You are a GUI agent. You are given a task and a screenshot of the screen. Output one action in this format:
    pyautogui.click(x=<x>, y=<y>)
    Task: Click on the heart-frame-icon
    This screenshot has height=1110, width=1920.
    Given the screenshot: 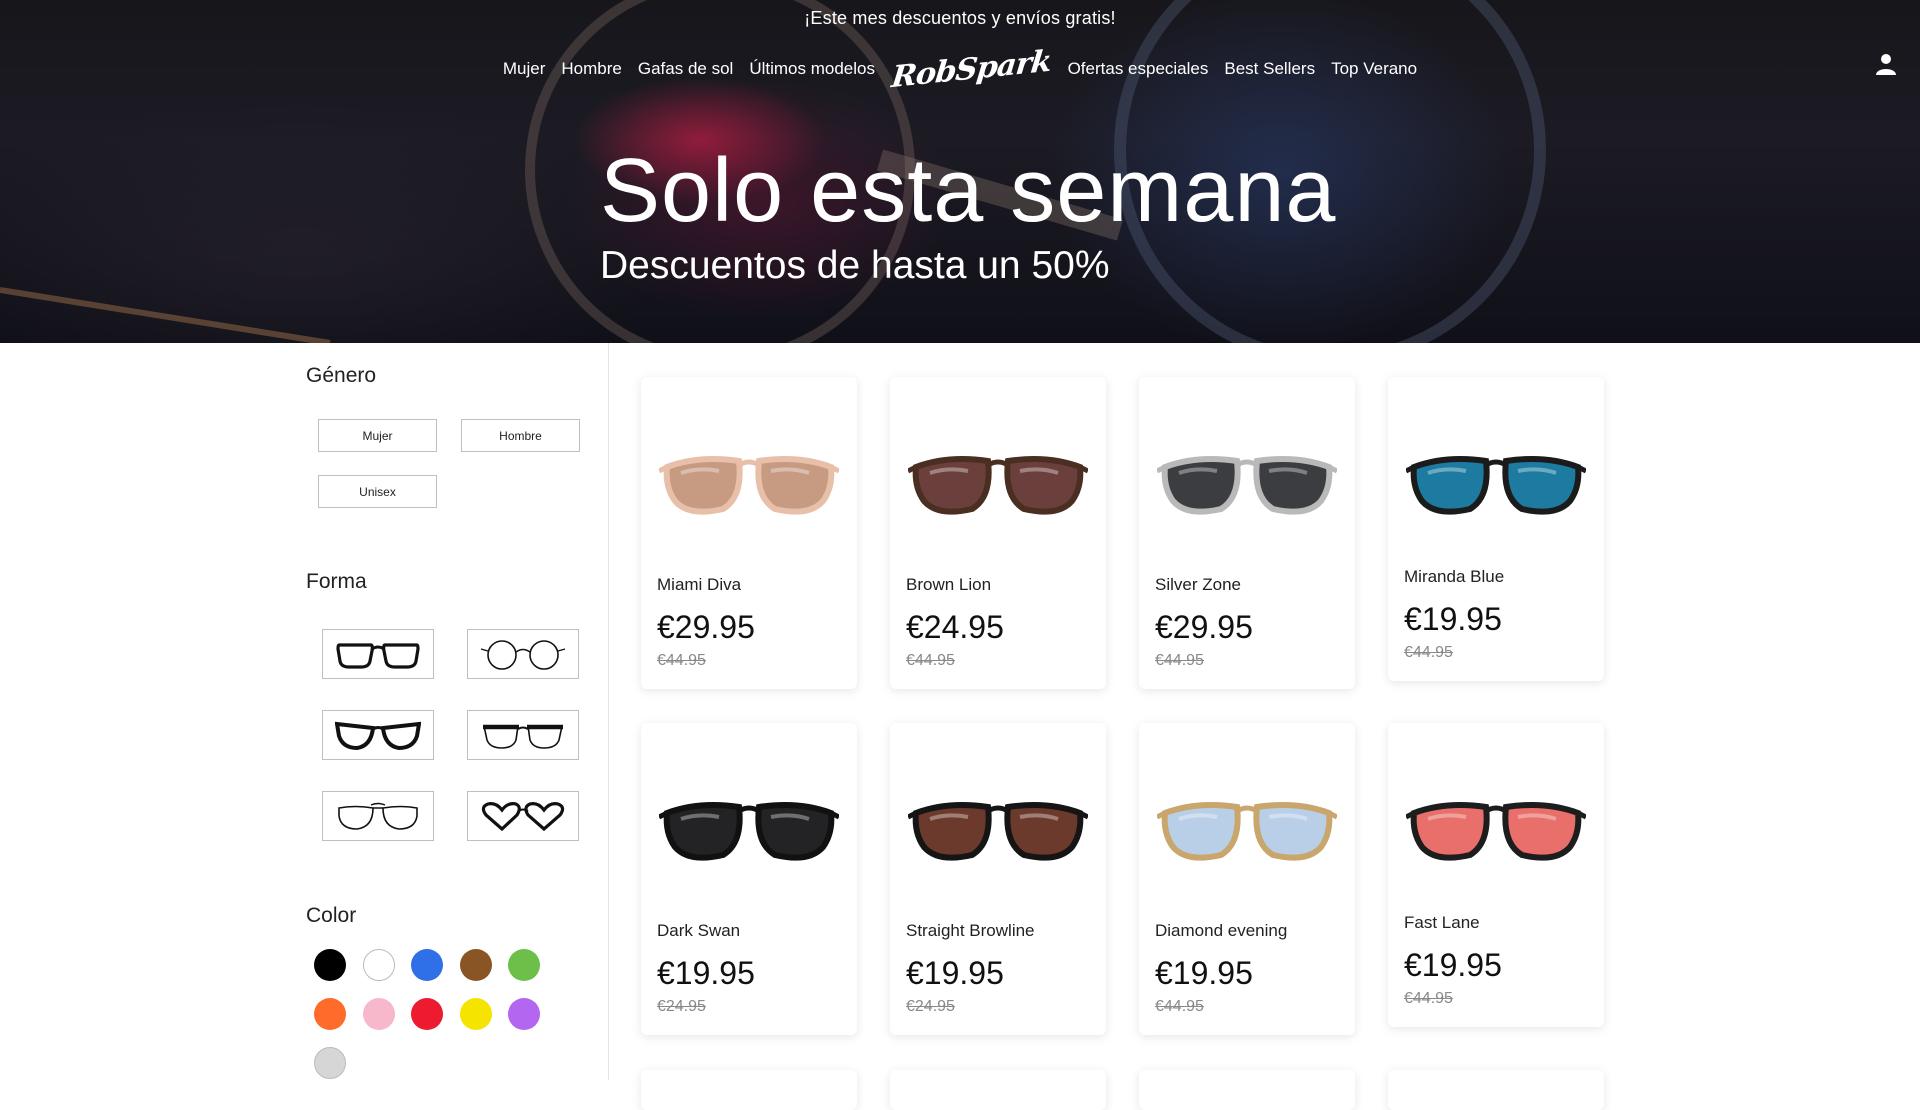 What is the action you would take?
    pyautogui.click(x=523, y=817)
    